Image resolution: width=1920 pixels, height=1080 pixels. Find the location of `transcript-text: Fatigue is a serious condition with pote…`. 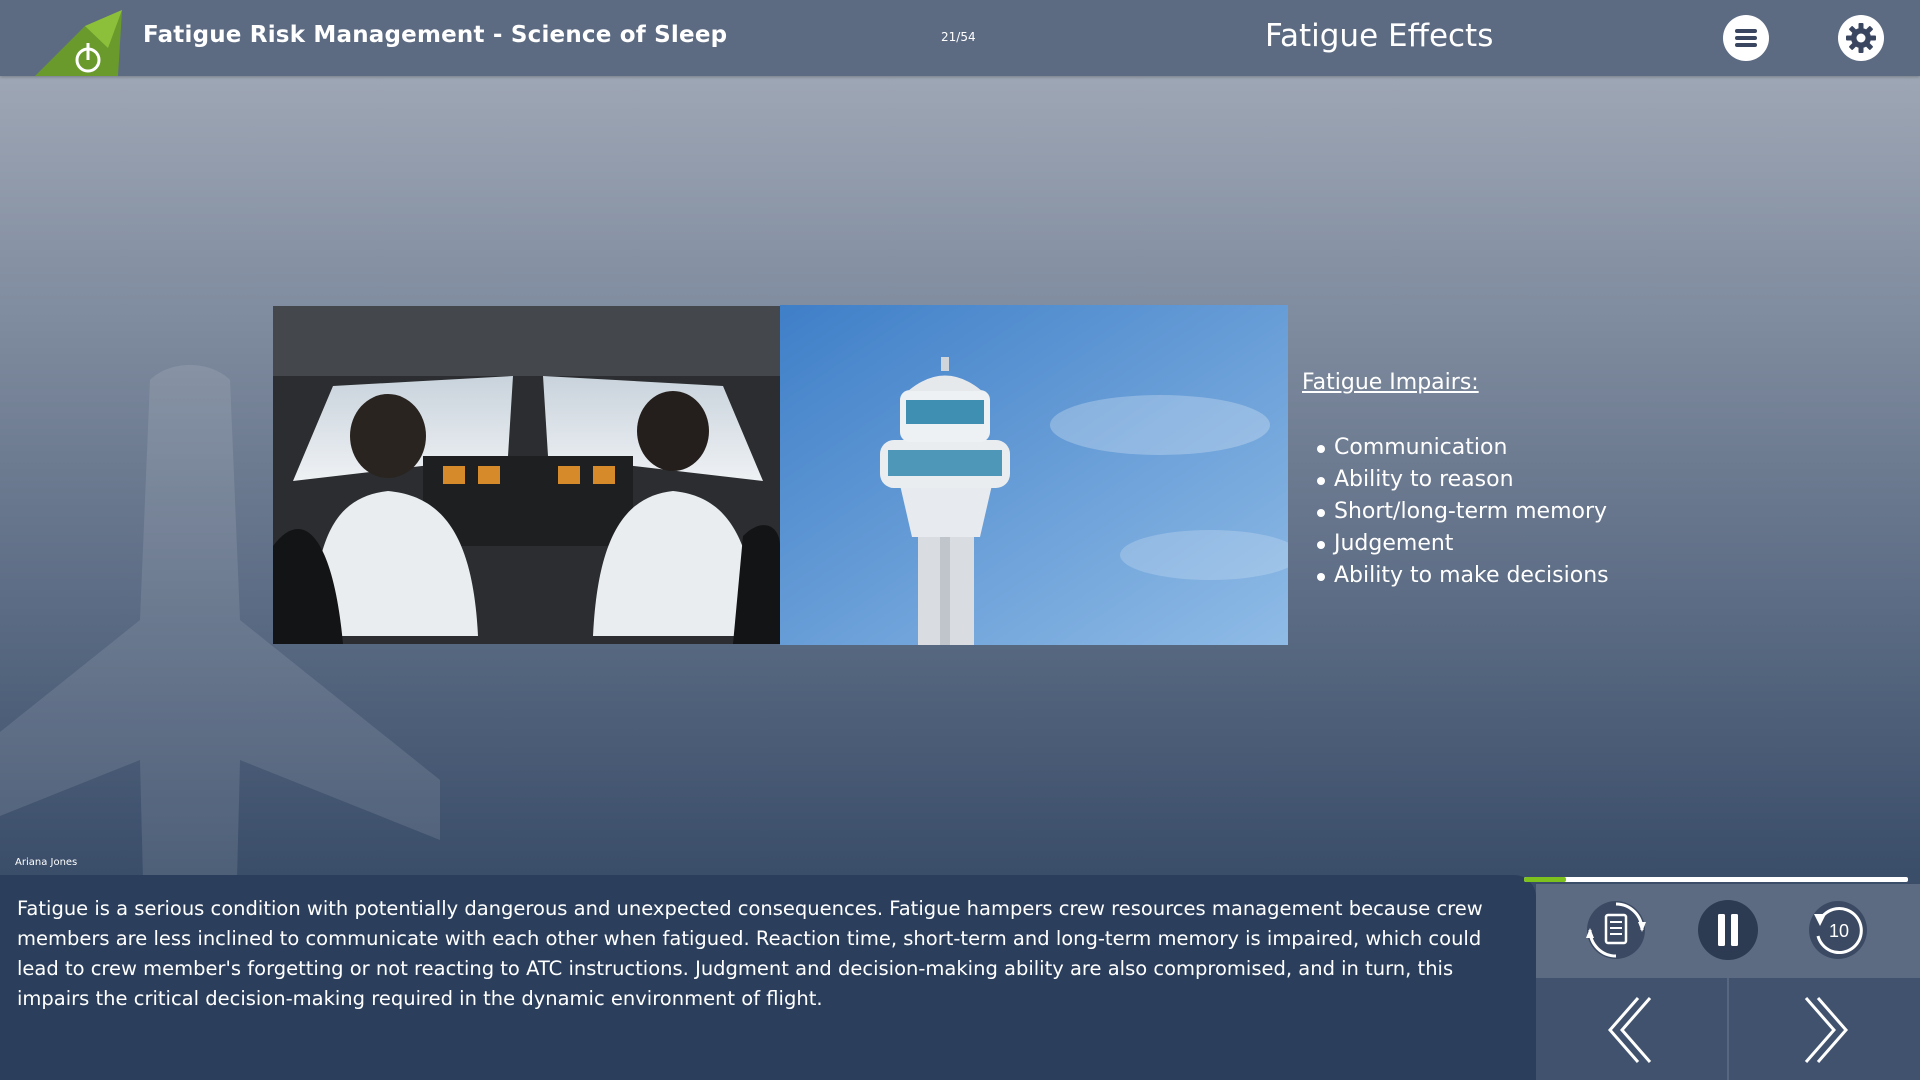

transcript-text: Fatigue is a serious condition with pote… is located at coordinates (750, 953).